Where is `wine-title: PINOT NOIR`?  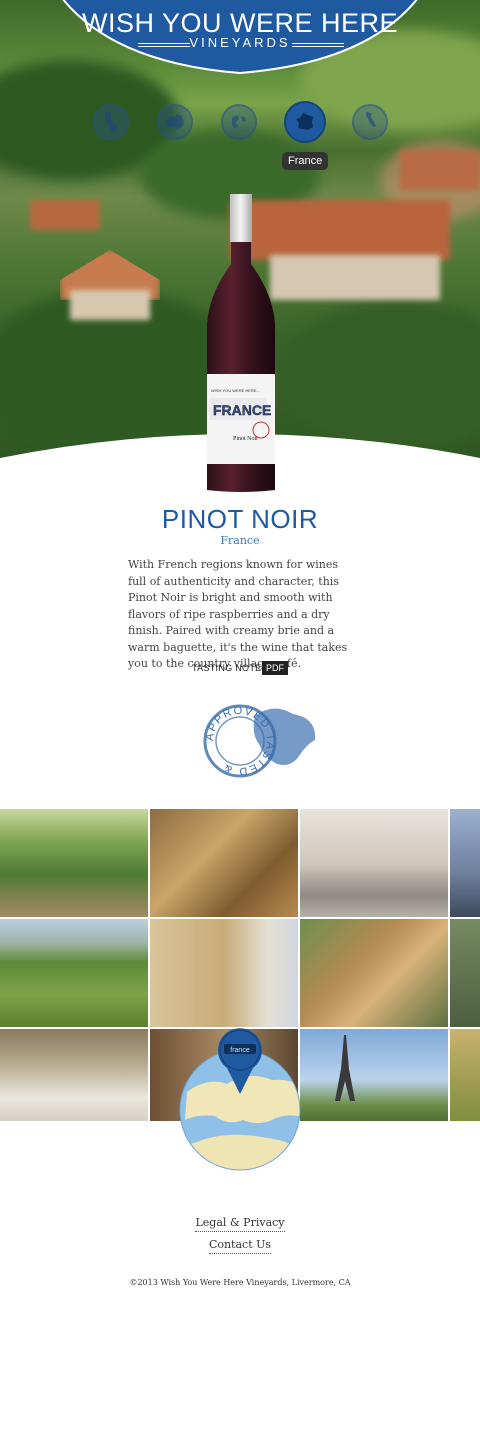 wine-title: PINOT NOIR is located at coordinates (240, 519).